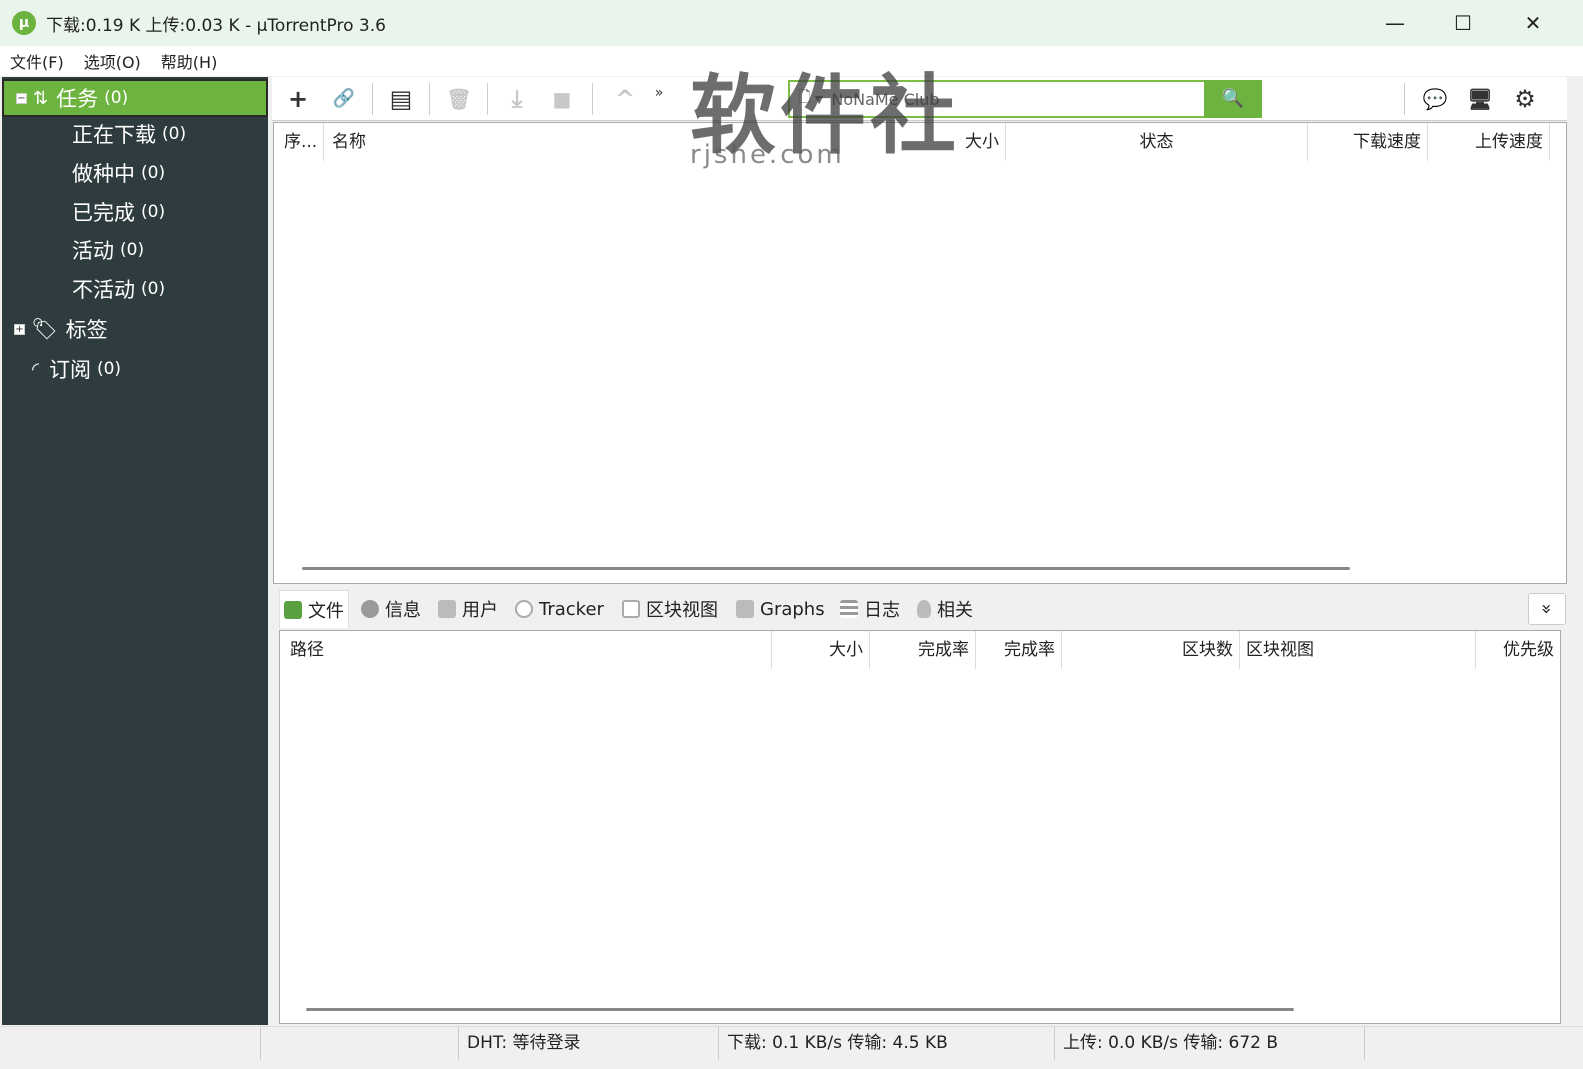 This screenshot has height=1069, width=1583. I want to click on column-header-path: 路径, so click(528, 650).